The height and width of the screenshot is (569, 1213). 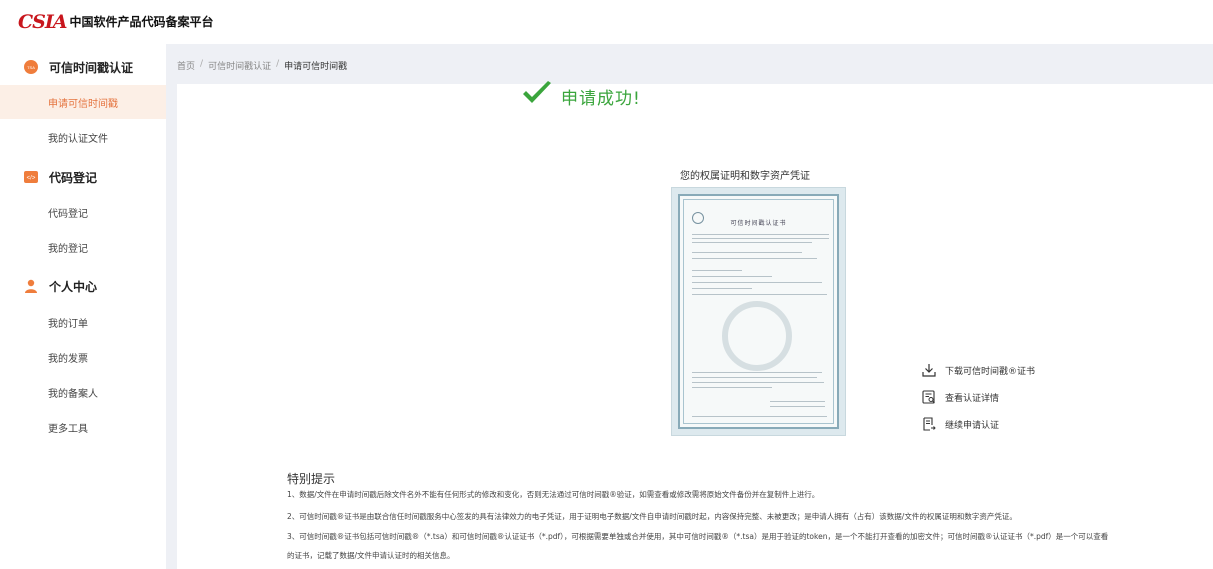 What do you see at coordinates (929, 424) in the screenshot?
I see `document-arrow-icon` at bounding box center [929, 424].